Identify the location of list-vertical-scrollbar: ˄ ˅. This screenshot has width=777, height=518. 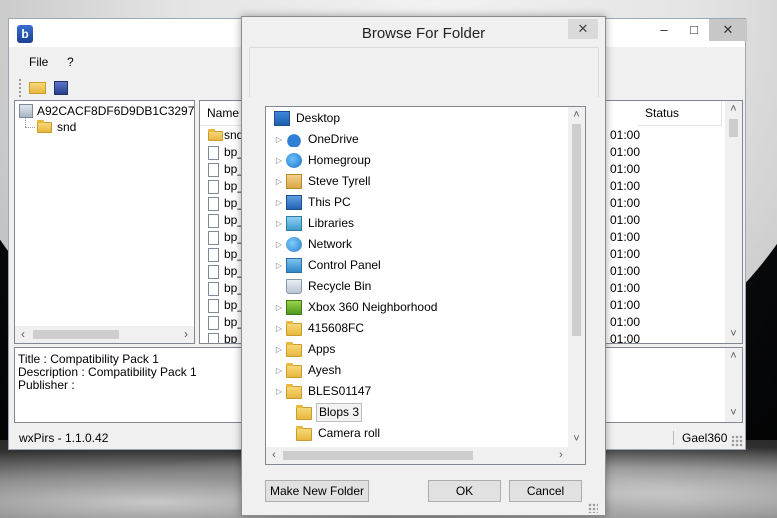
(733, 222).